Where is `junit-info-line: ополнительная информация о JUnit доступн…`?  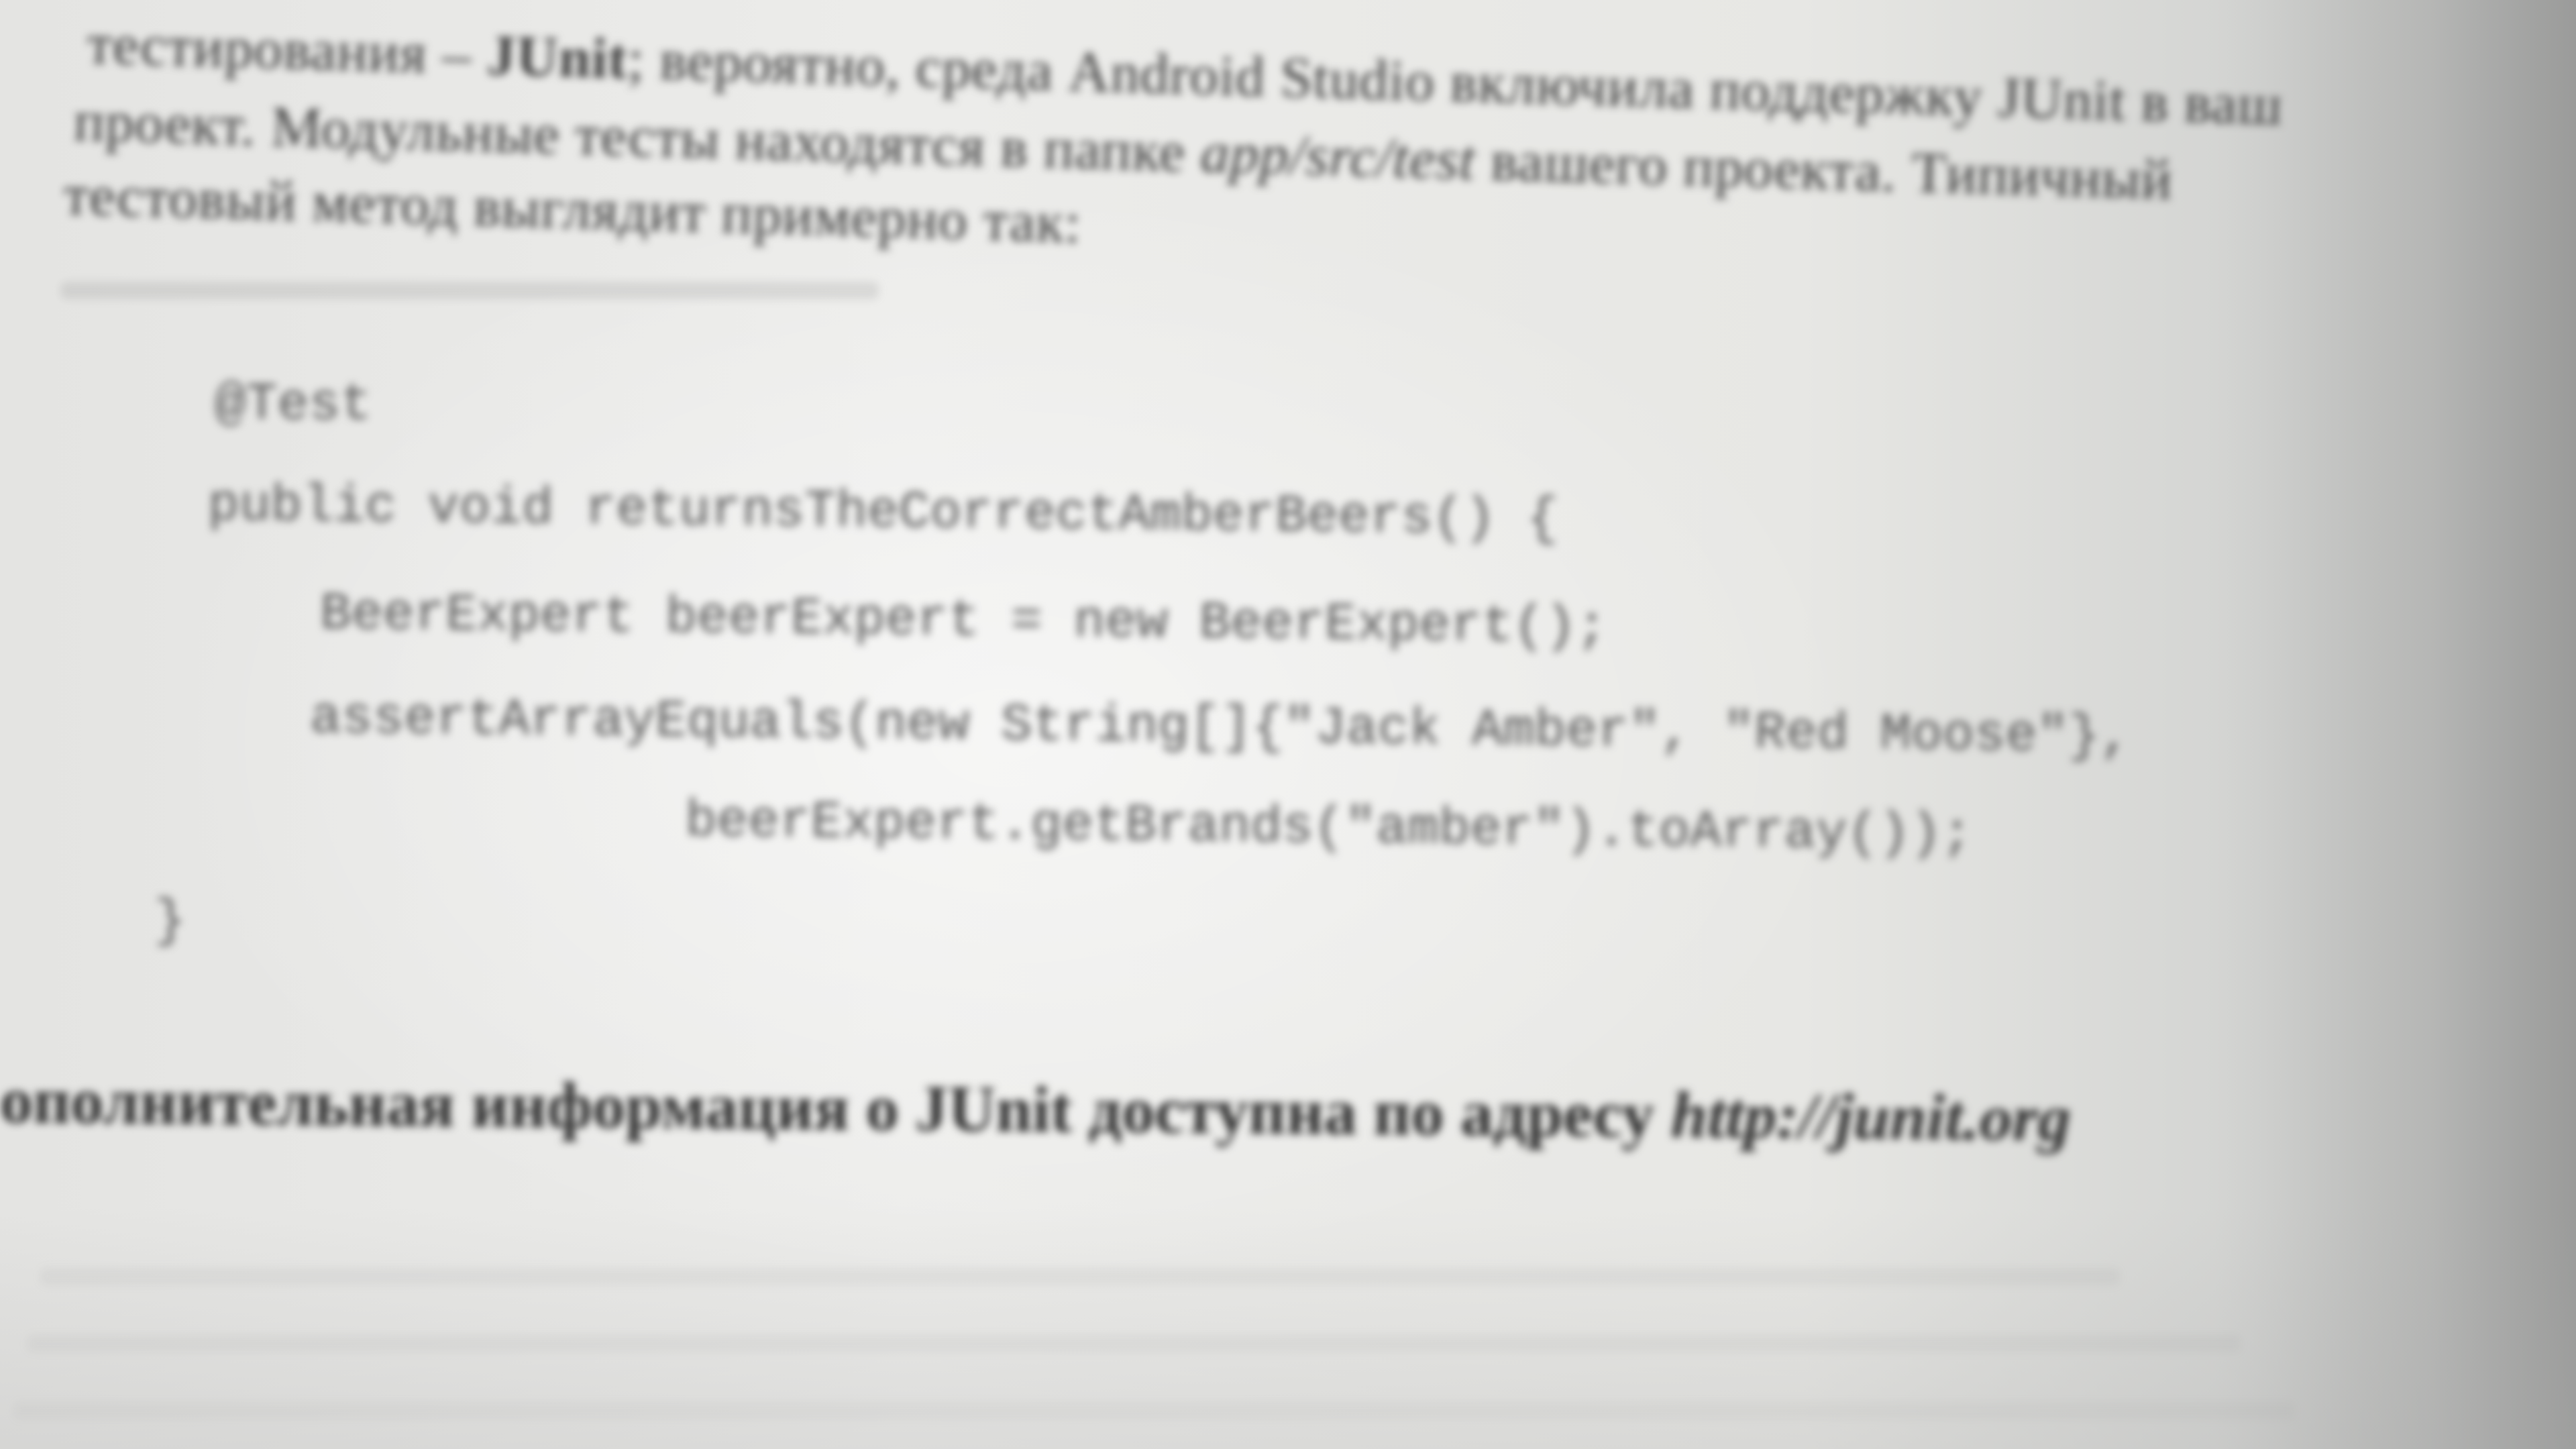 junit-info-line: ополнительная информация о JUnit доступн… is located at coordinates (1035, 1110).